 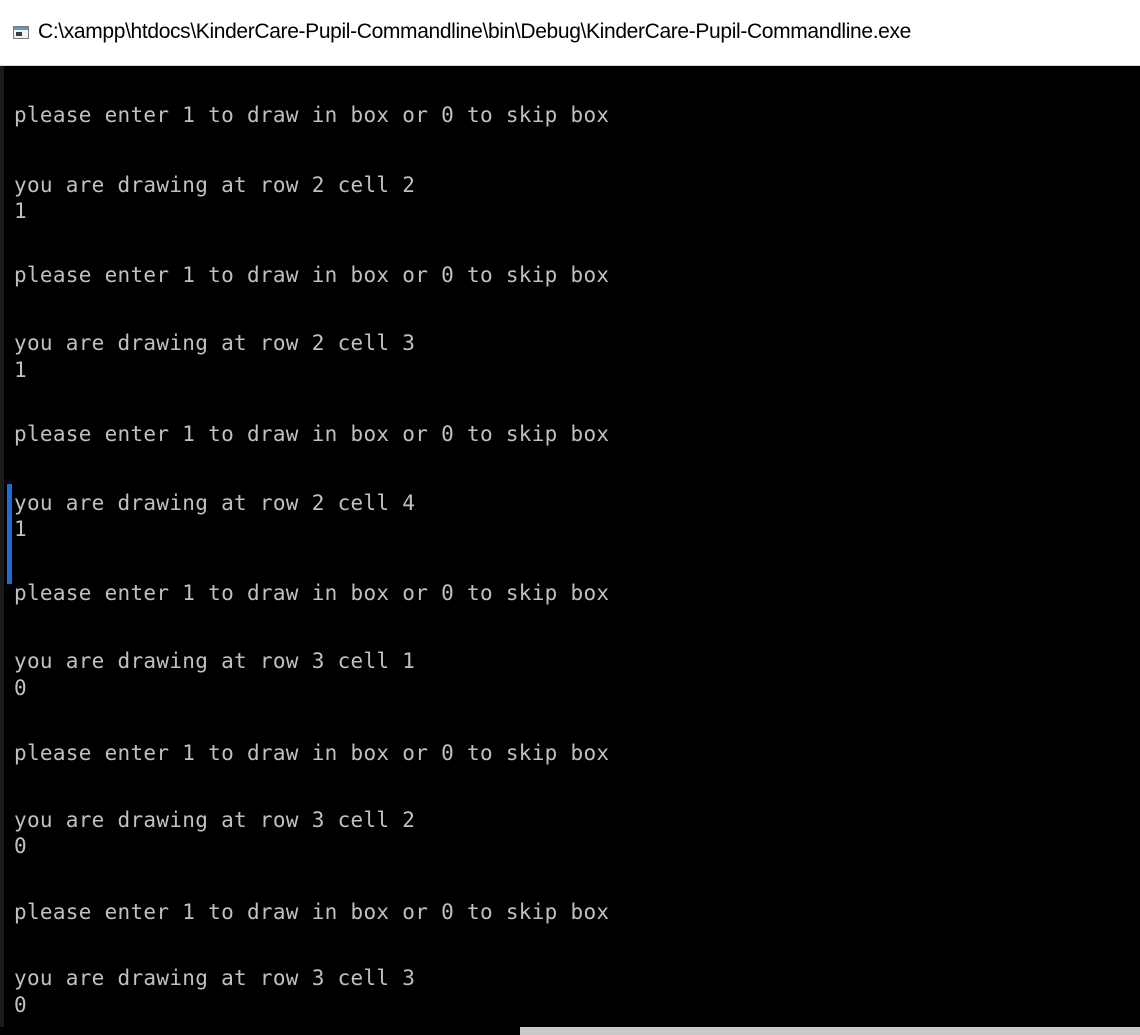 What do you see at coordinates (9, 534) in the screenshot?
I see `selection-marker` at bounding box center [9, 534].